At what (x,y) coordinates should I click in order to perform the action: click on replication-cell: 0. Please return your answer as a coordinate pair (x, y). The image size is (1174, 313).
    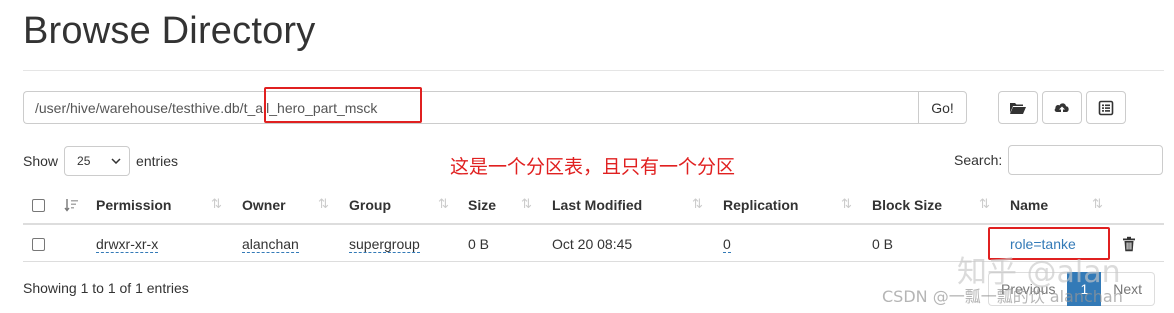
    Looking at the image, I should click on (727, 244).